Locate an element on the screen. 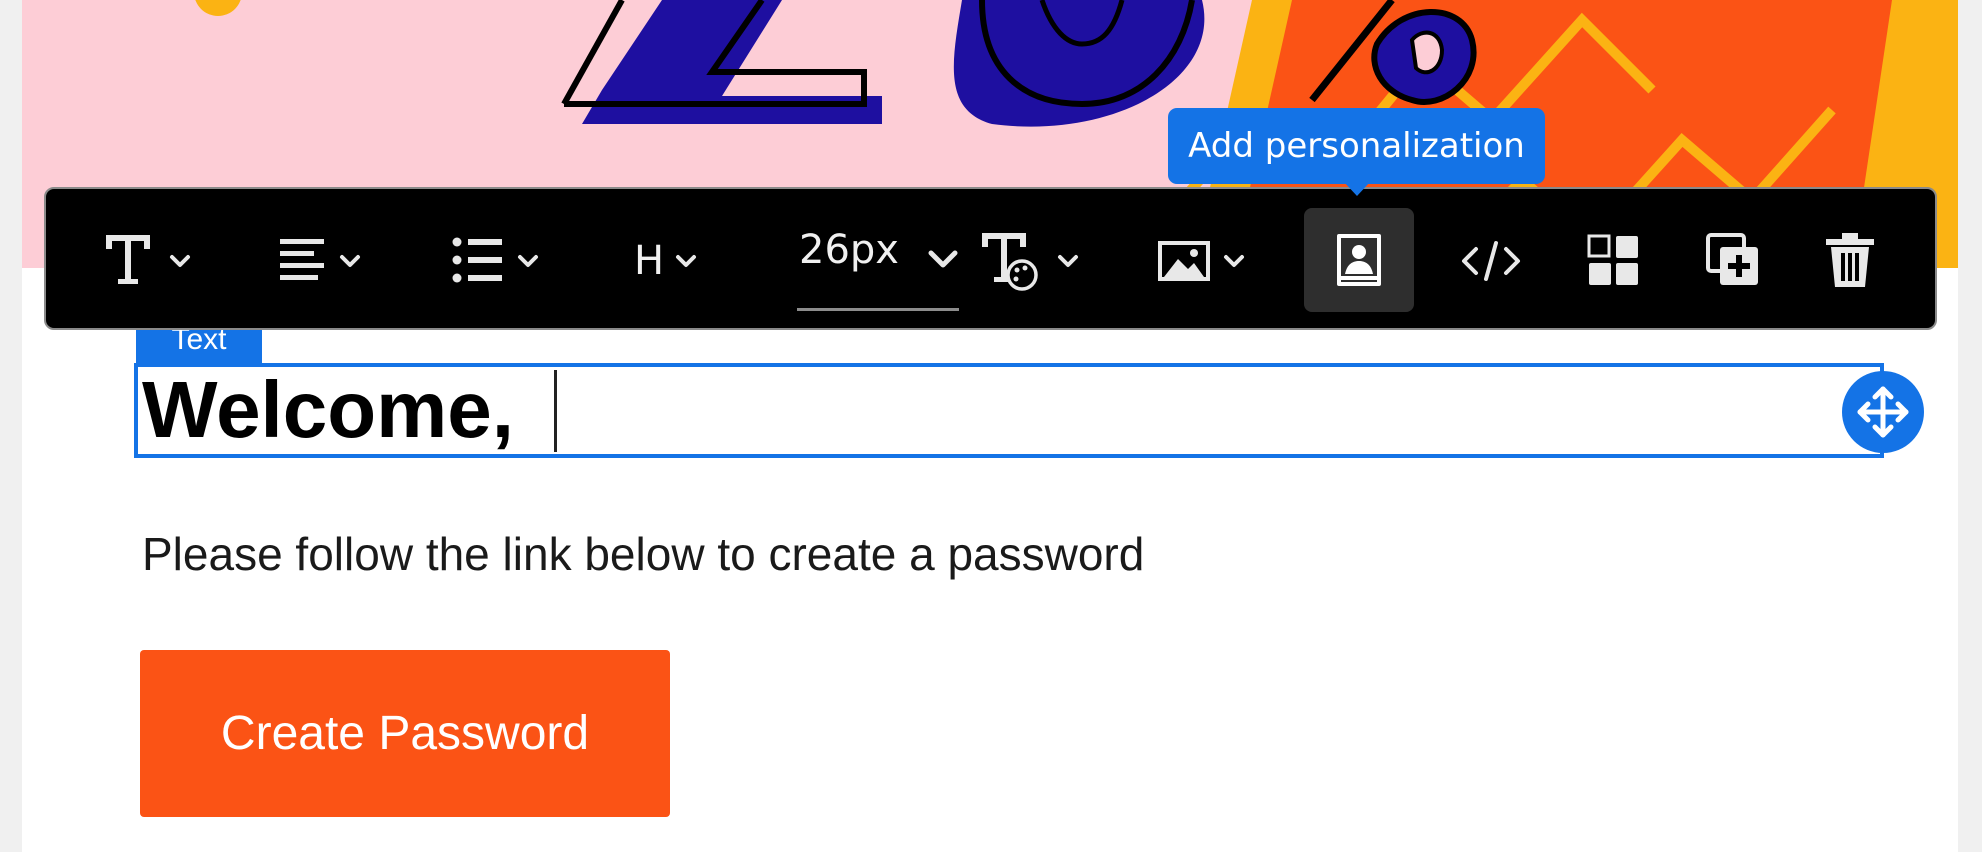 This screenshot has height=852, width=1982. personalization-tooltip: Add personalization is located at coordinates (1356, 146).